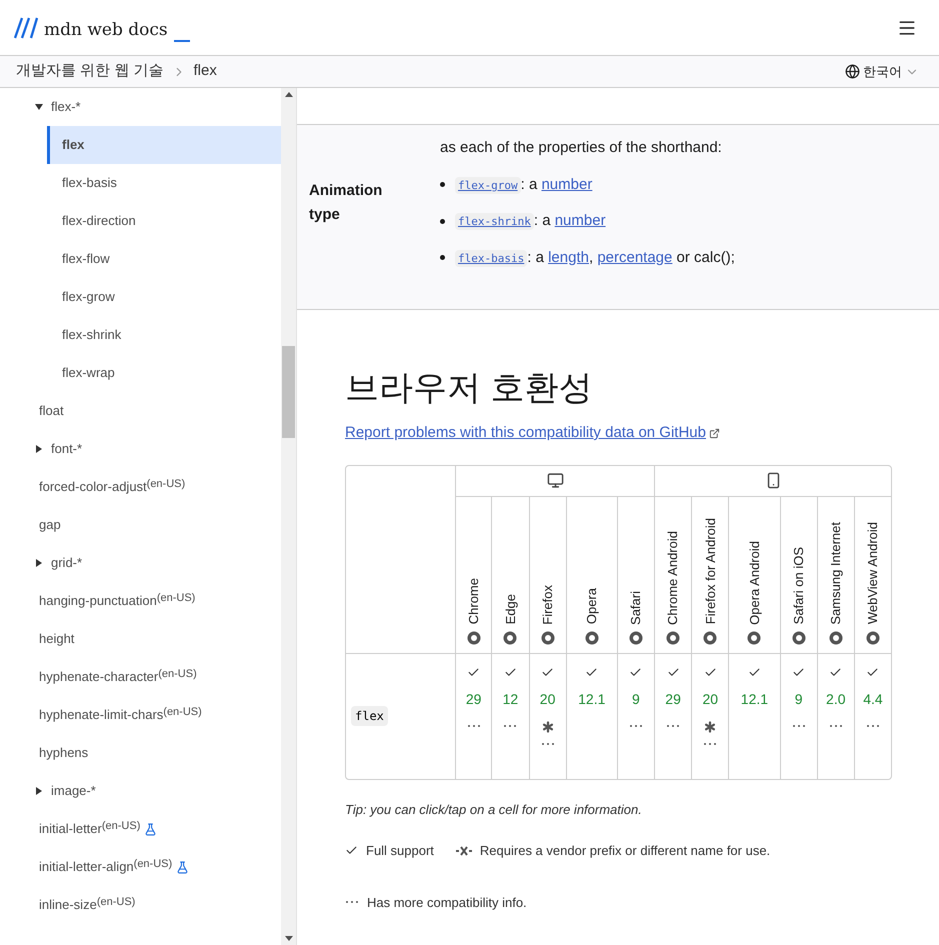 This screenshot has width=939, height=945. Describe the element at coordinates (68, 905) in the screenshot. I see `sidebar-link: inline-size` at that location.